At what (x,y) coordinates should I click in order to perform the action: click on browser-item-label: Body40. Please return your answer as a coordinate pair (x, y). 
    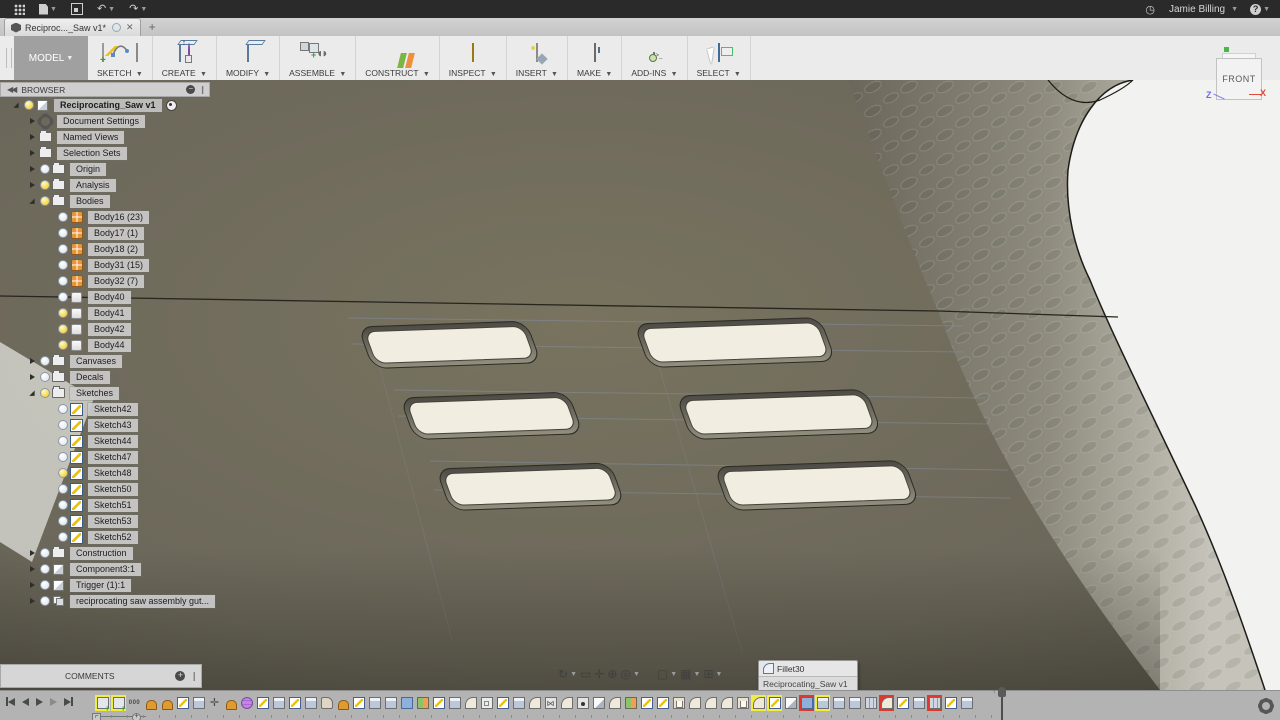
    Looking at the image, I should click on (109, 297).